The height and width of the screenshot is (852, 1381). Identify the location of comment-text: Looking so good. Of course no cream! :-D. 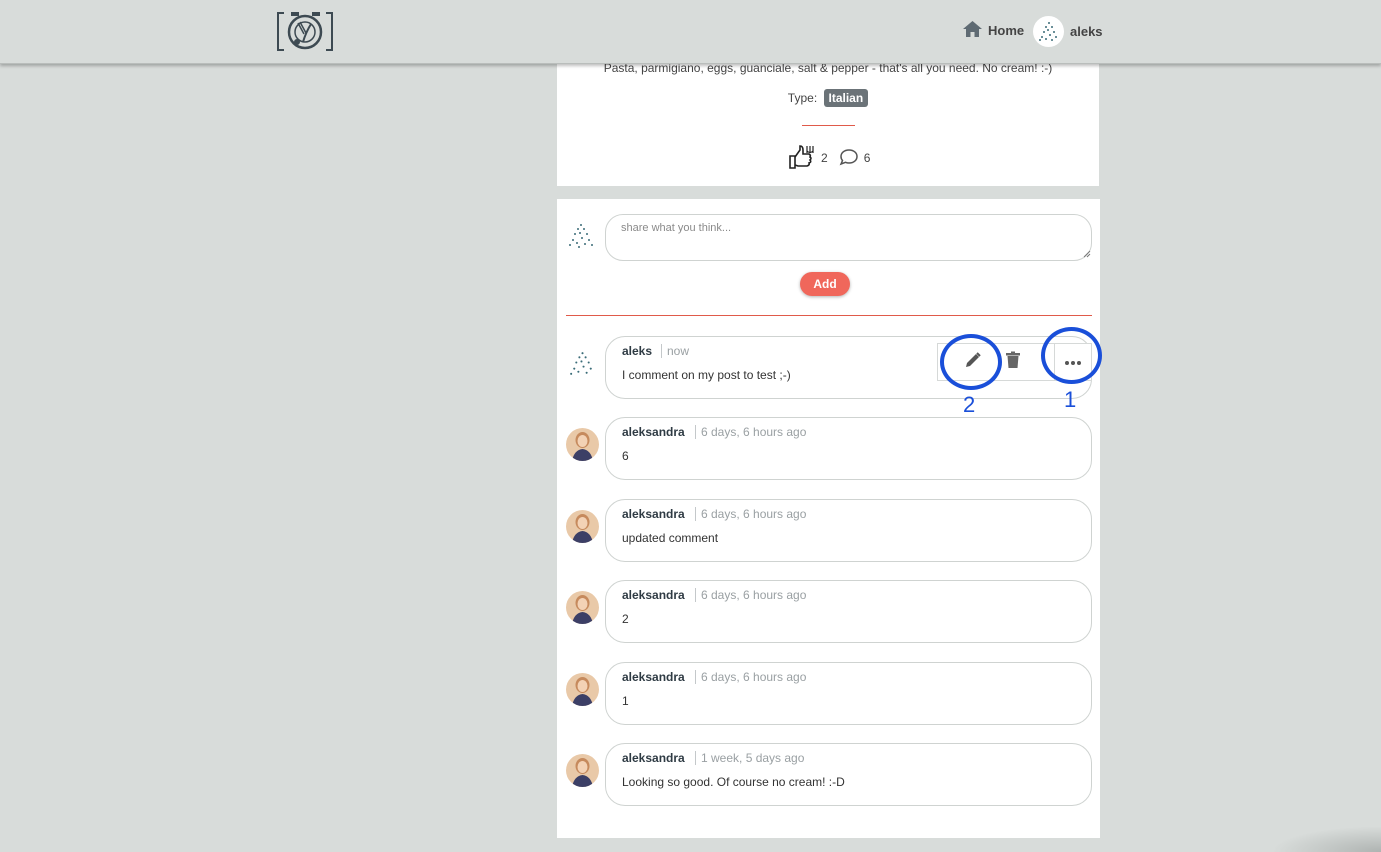
(733, 782).